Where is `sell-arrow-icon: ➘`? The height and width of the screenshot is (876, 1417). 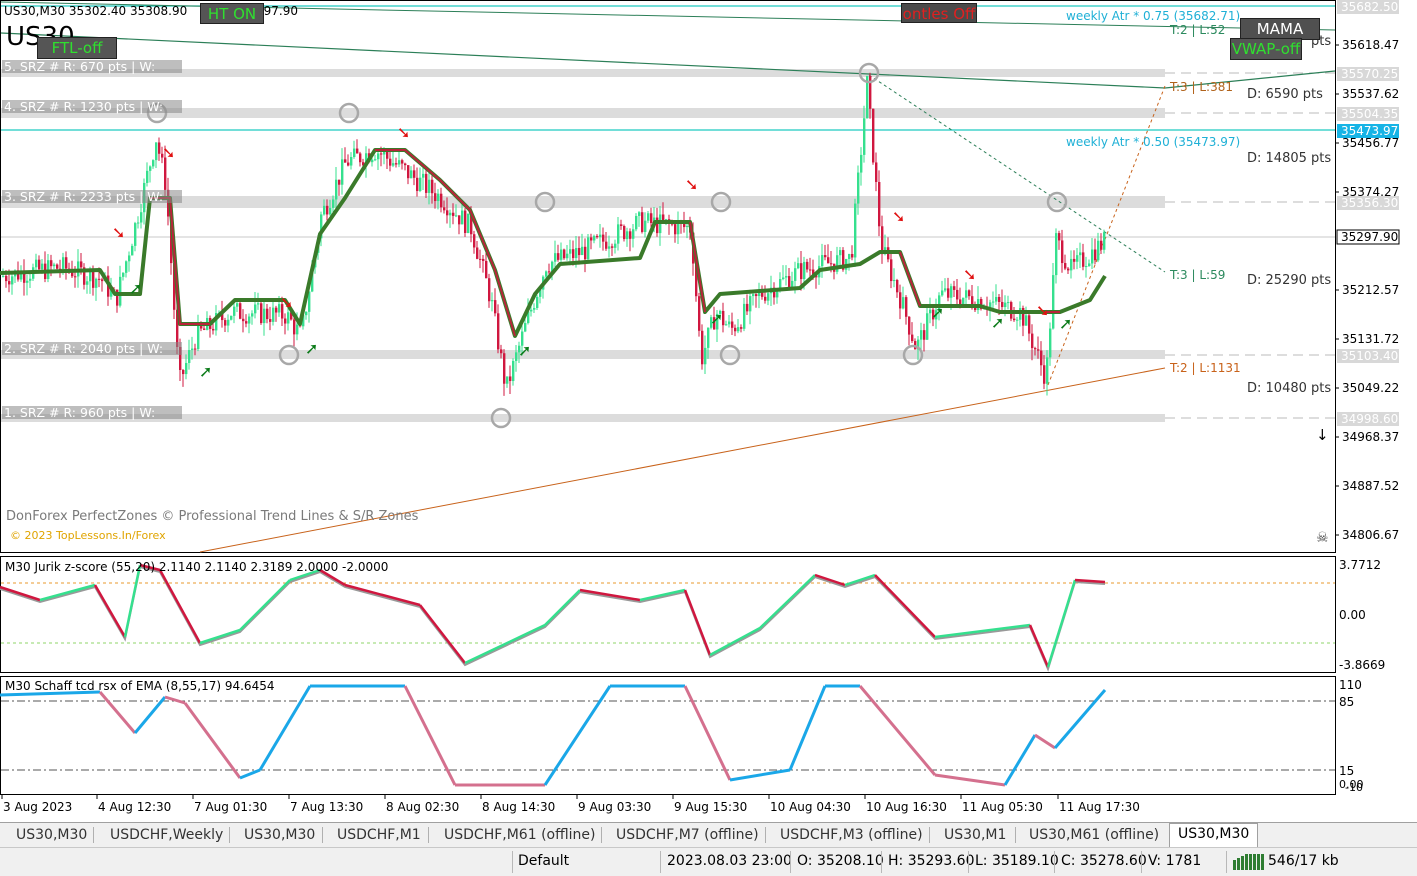
sell-arrow-icon: ➘ is located at coordinates (403, 132).